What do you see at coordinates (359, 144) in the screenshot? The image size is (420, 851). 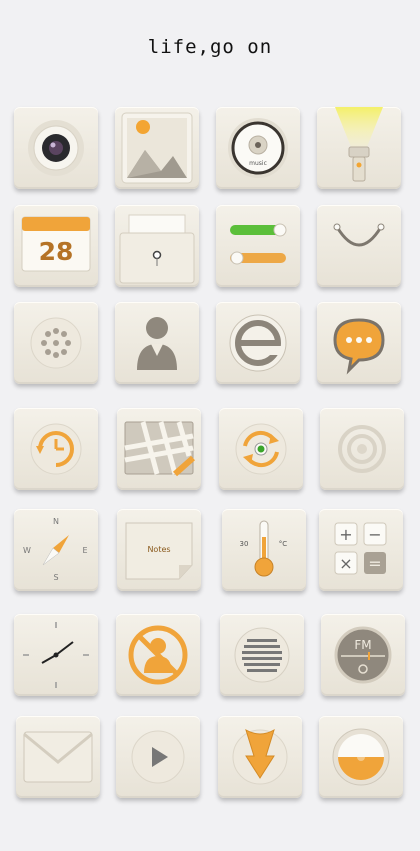 I see `flashlight-icon` at bounding box center [359, 144].